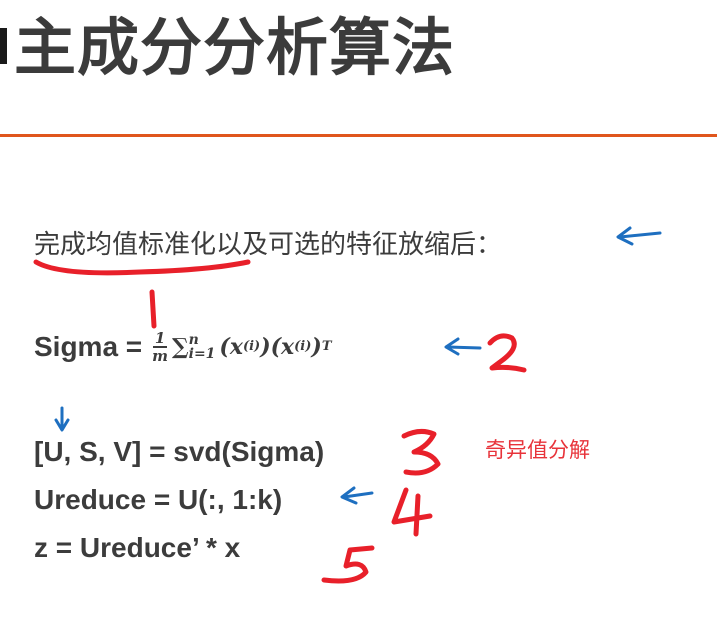 This screenshot has width=717, height=632. I want to click on sigma-expression: 1 m ∑ n i=1 (x (i)) (x (i)) T, so click(241, 347).